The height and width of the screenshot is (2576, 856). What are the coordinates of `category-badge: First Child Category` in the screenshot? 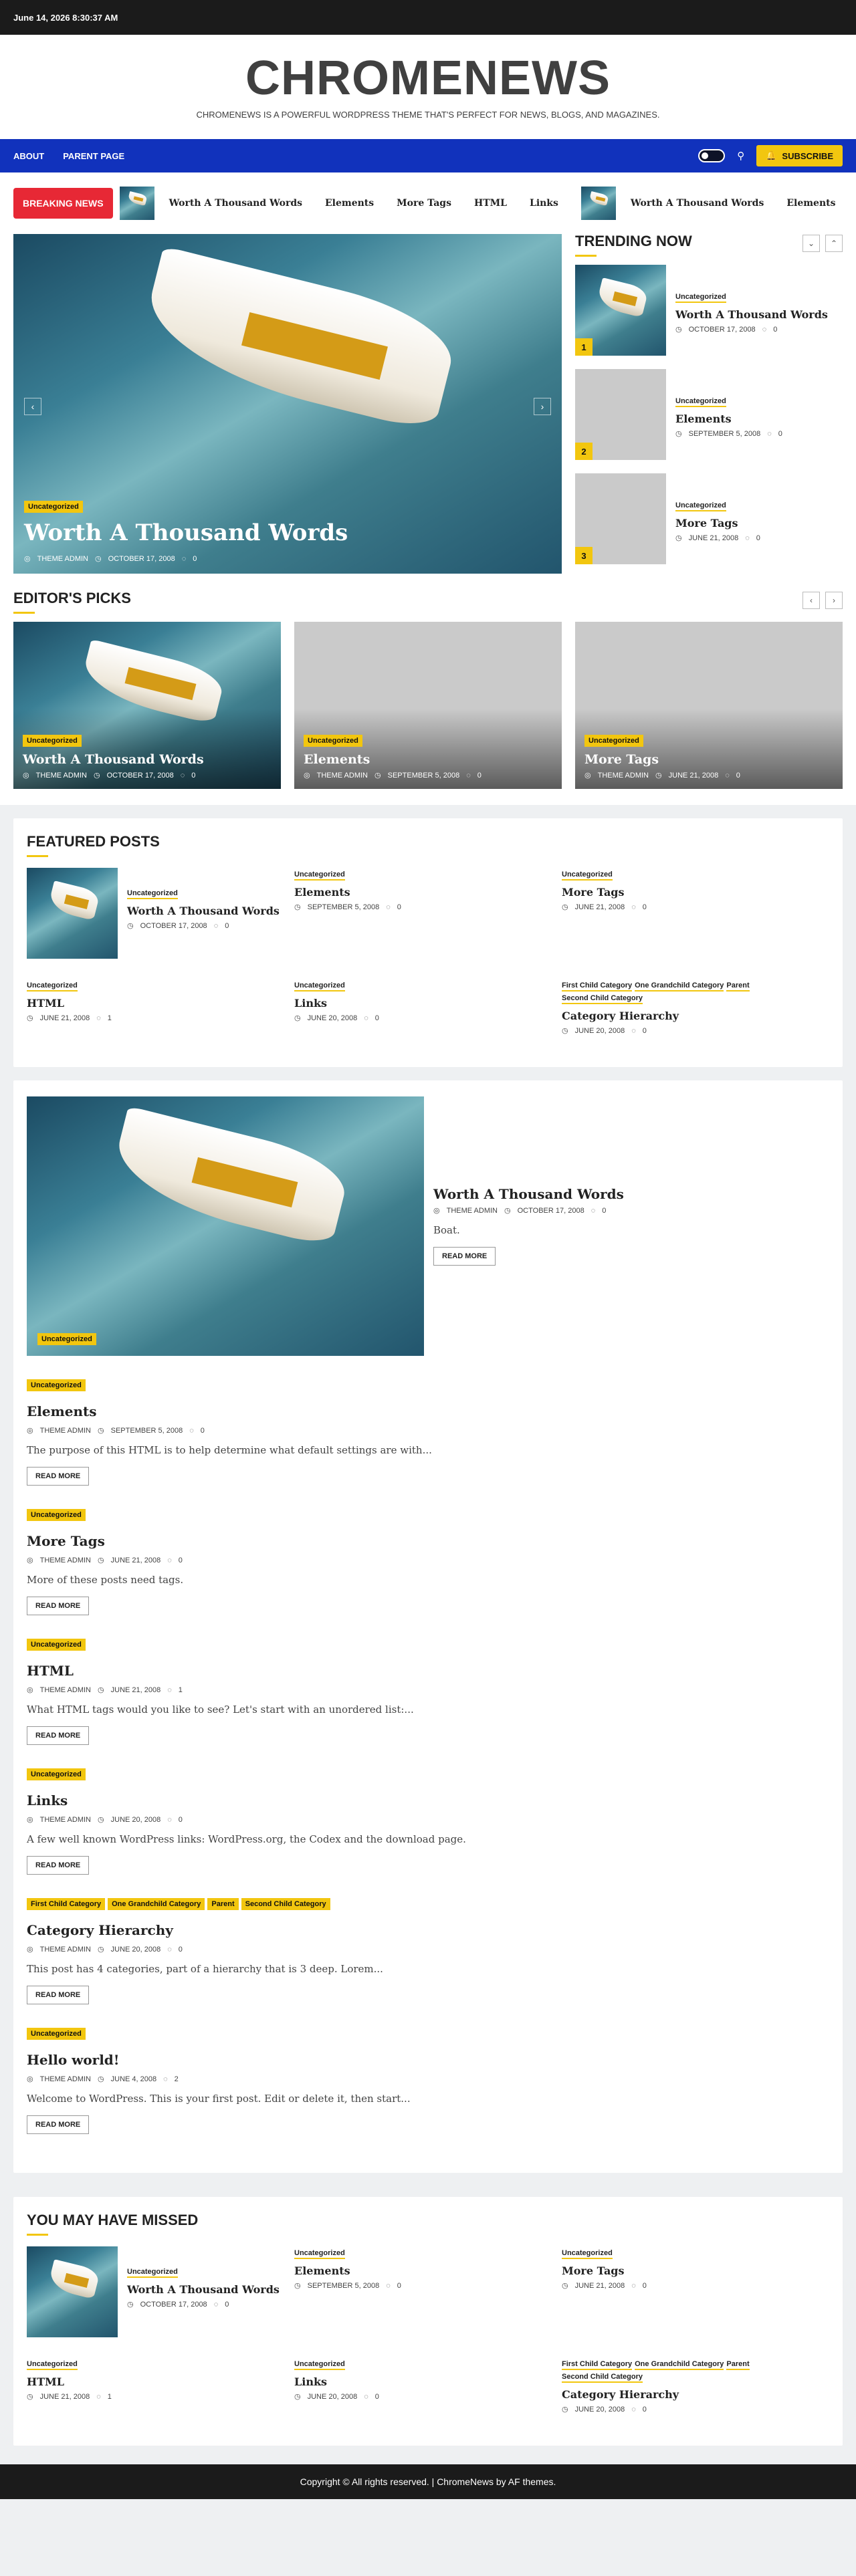 It's located at (66, 1904).